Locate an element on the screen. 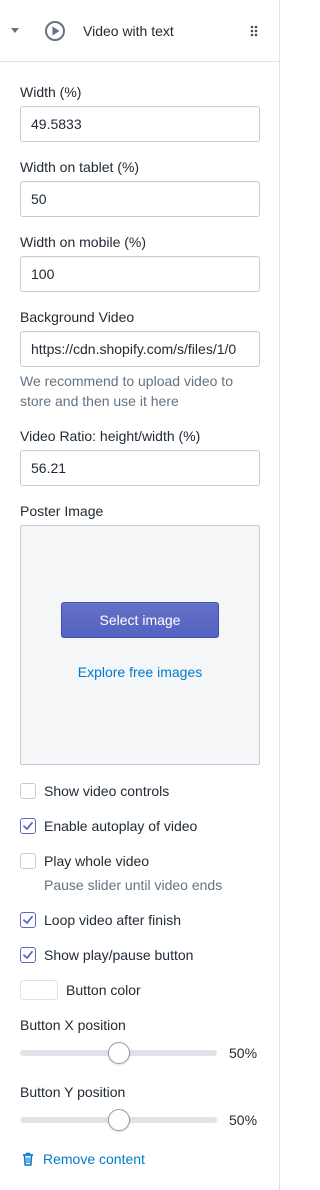  drag-handle-icon is located at coordinates (254, 31).